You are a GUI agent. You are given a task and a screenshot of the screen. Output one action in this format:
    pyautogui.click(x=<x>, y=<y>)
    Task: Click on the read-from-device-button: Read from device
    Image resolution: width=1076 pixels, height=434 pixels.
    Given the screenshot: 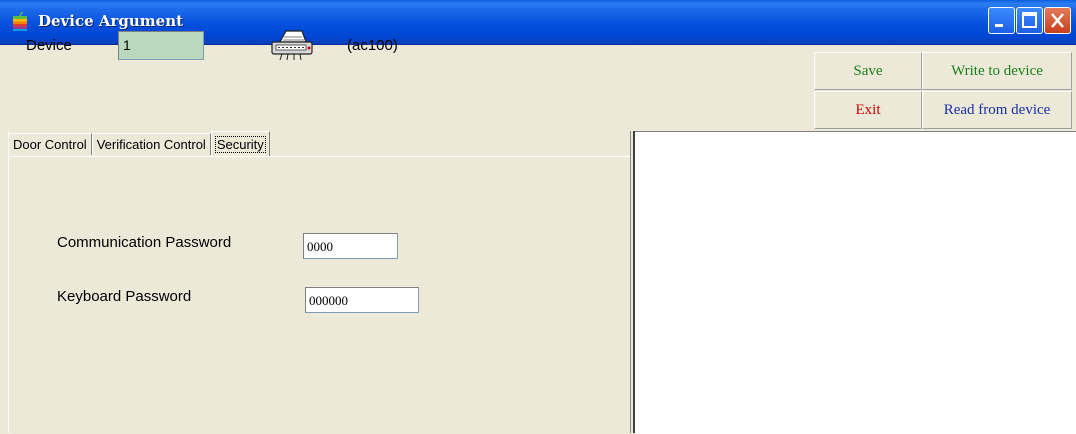 What is the action you would take?
    pyautogui.click(x=997, y=110)
    